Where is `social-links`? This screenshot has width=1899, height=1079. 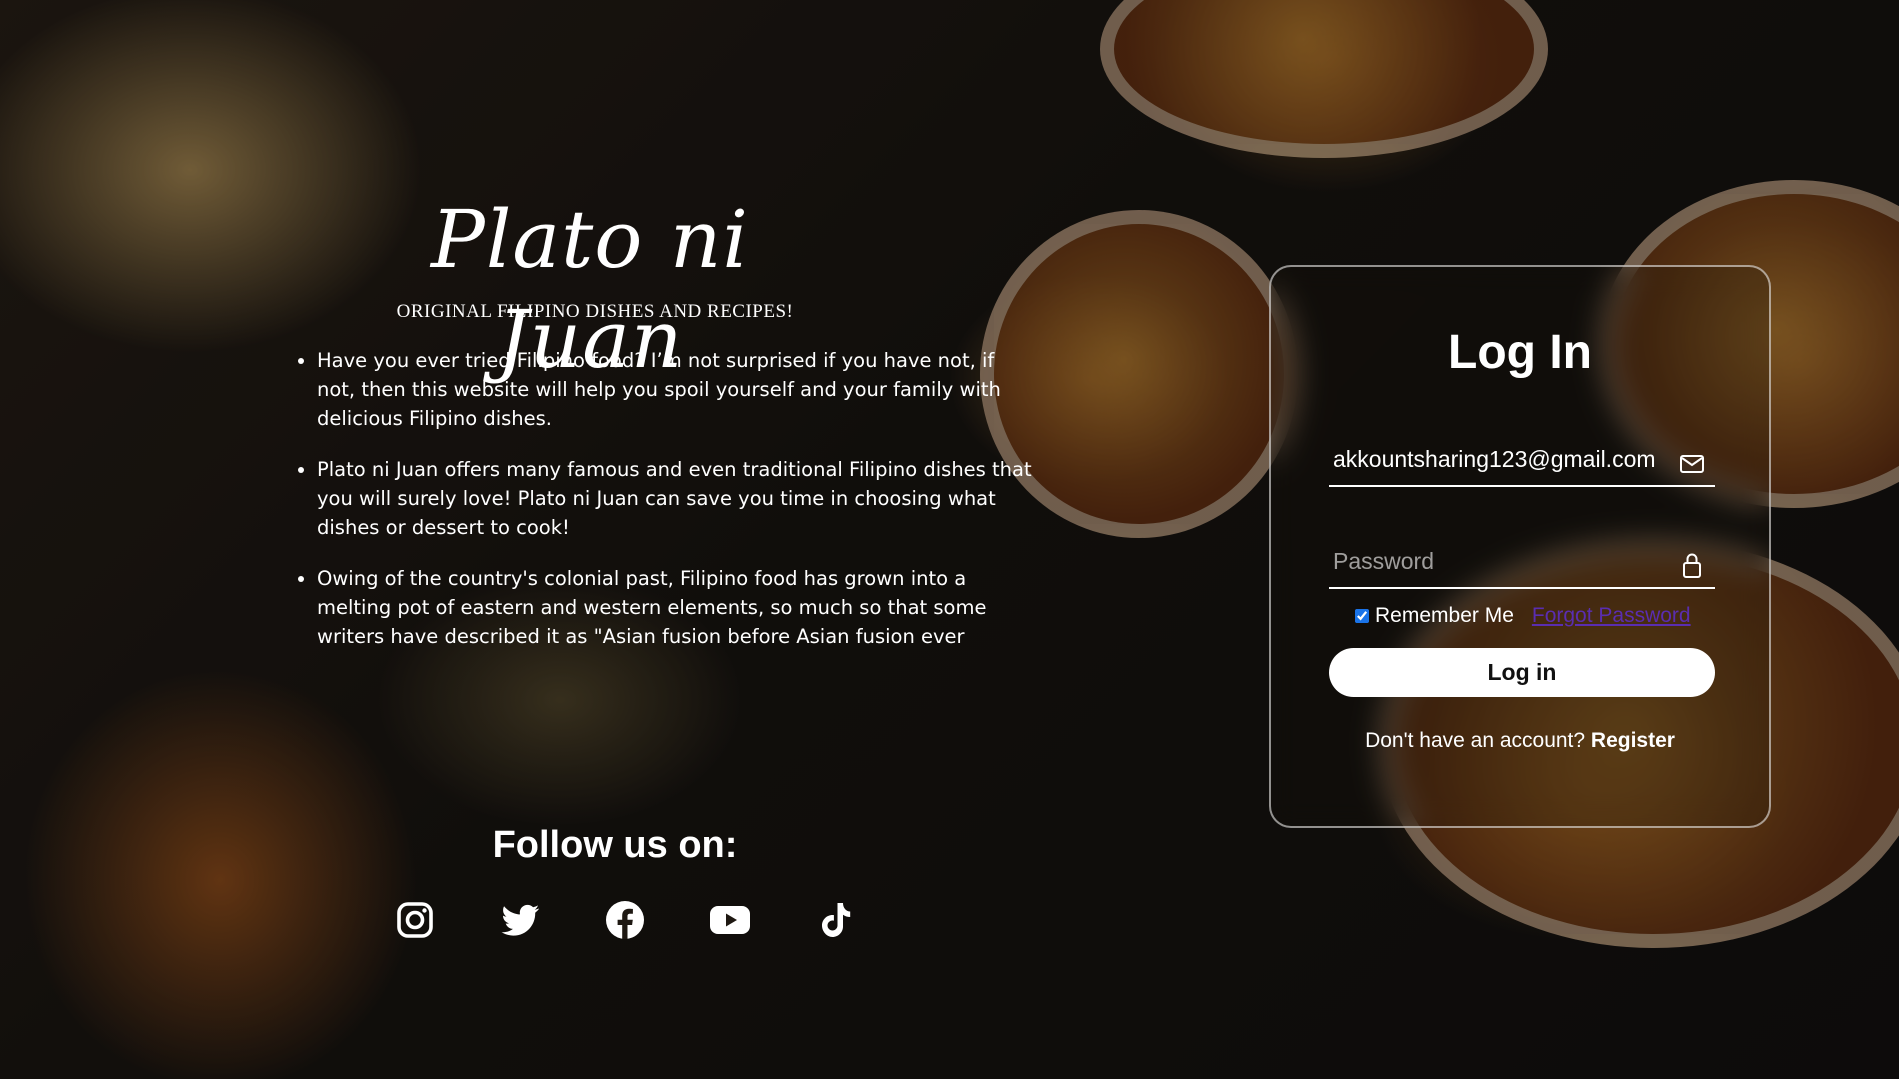
social-links is located at coordinates (625, 920).